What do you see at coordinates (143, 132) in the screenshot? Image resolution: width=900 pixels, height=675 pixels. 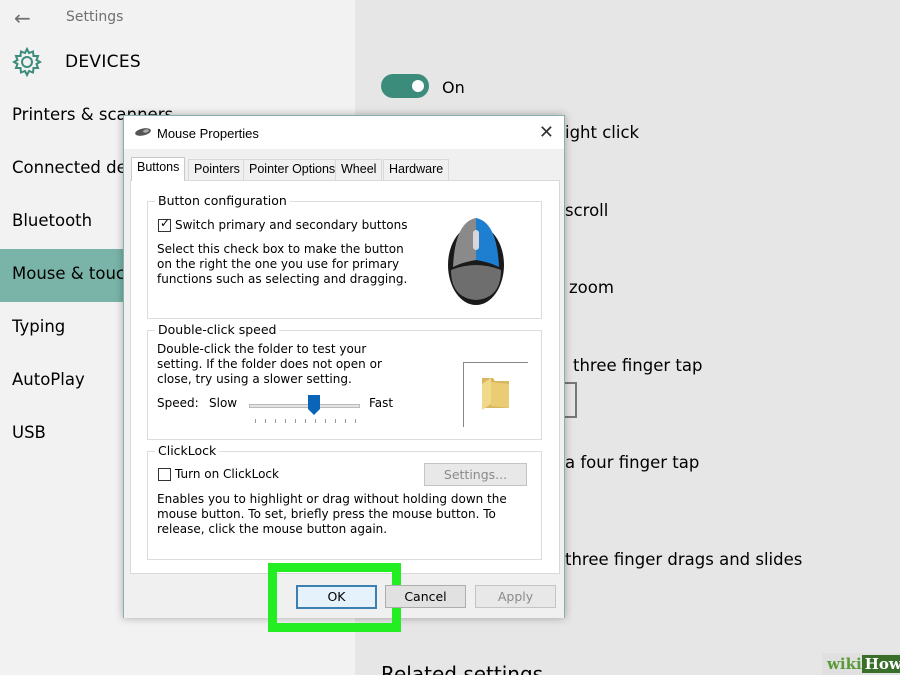 I see `mouse-small-icon` at bounding box center [143, 132].